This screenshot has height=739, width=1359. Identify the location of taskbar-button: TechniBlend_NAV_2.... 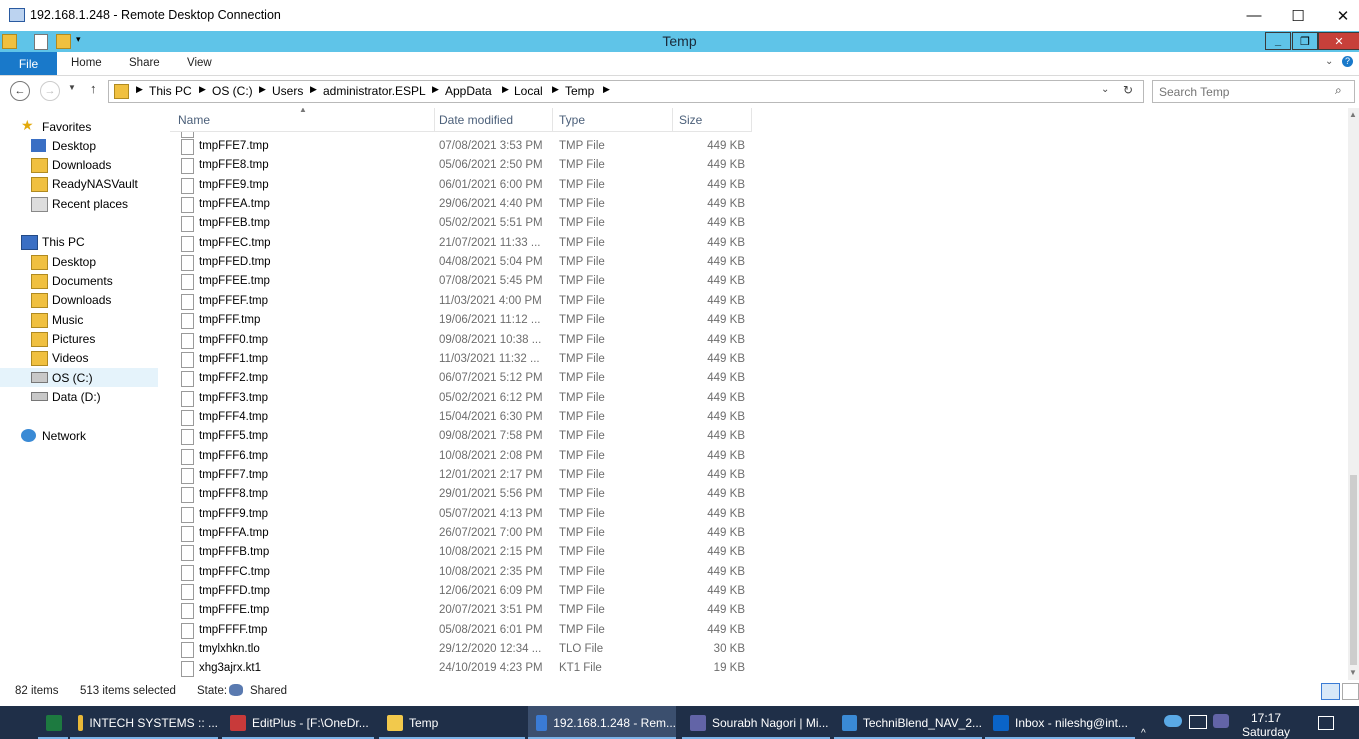
(908, 722).